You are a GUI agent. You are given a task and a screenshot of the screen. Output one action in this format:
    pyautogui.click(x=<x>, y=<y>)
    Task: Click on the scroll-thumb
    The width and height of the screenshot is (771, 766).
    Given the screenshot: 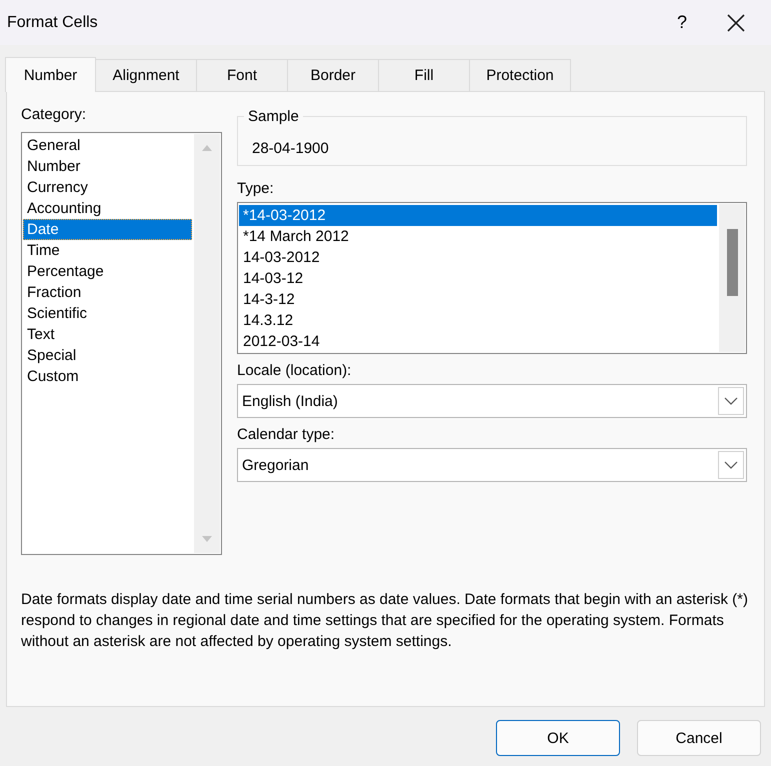 What is the action you would take?
    pyautogui.click(x=732, y=262)
    